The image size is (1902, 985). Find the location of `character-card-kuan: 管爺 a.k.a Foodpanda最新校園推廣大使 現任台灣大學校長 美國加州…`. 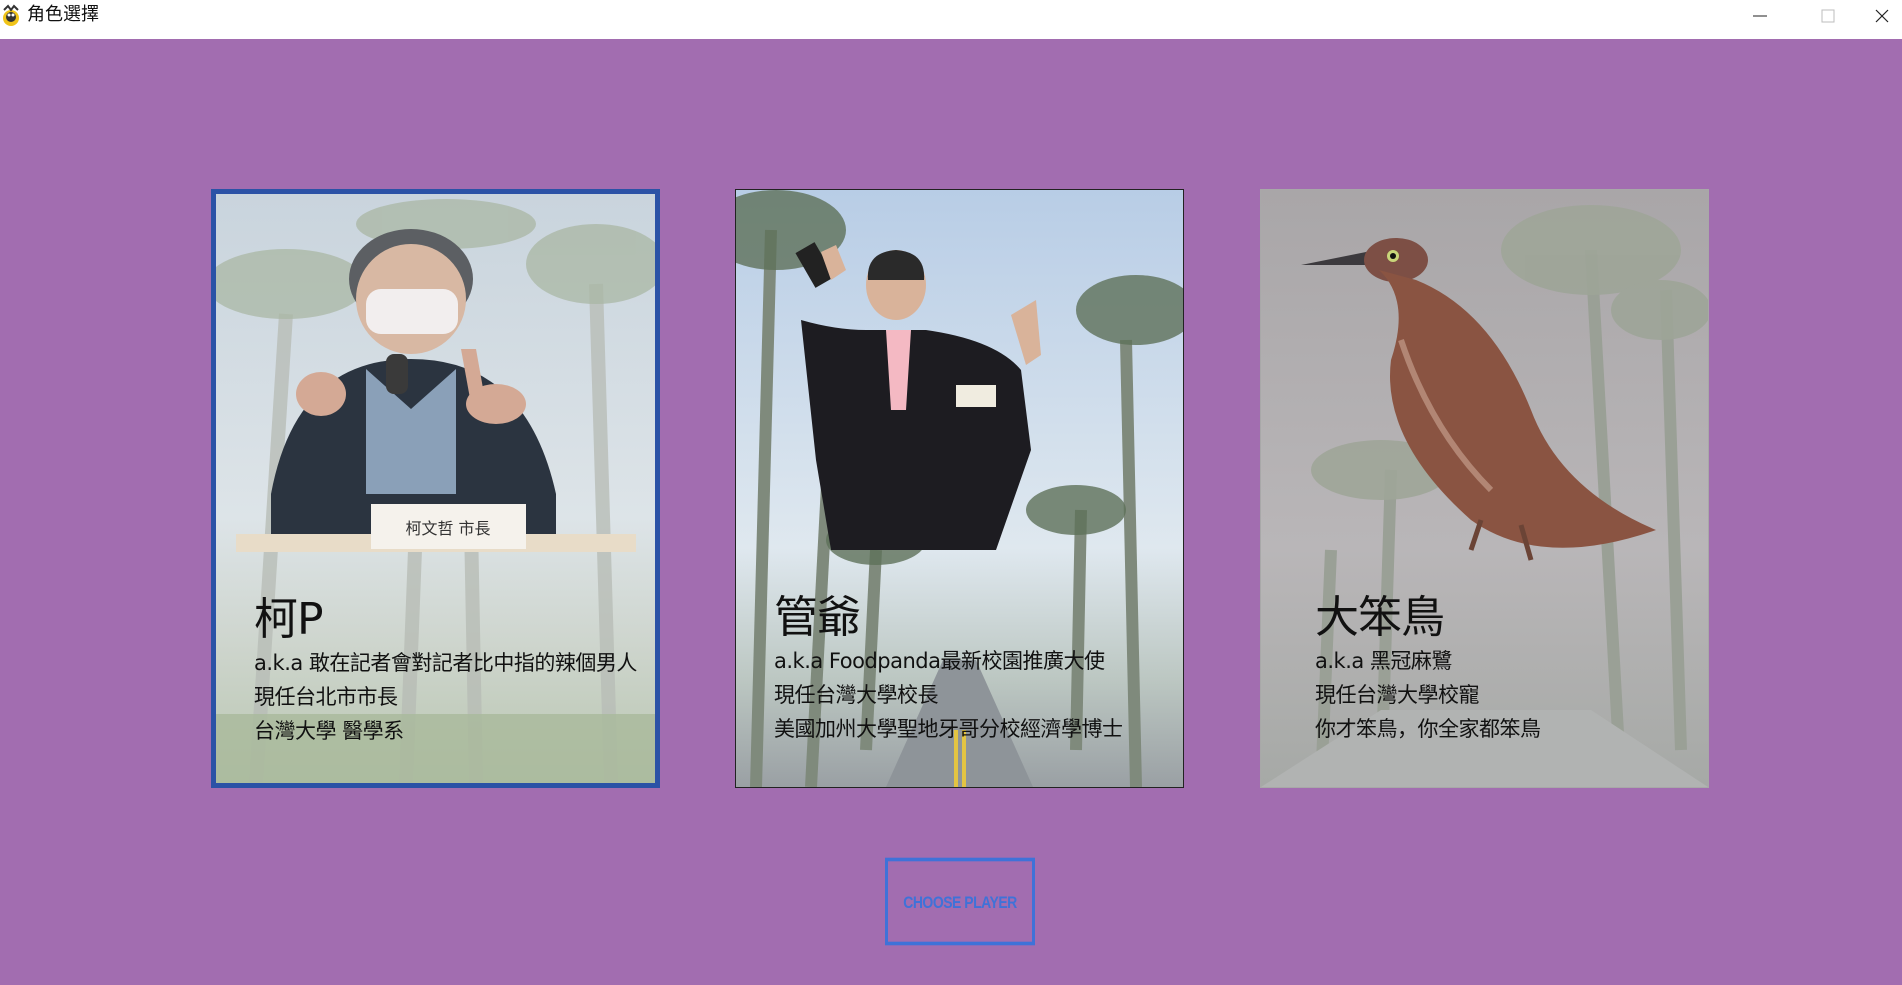

character-card-kuan: 管爺 a.k.a Foodpanda最新校園推廣大使 現任台灣大學校長 美國加州… is located at coordinates (959, 488).